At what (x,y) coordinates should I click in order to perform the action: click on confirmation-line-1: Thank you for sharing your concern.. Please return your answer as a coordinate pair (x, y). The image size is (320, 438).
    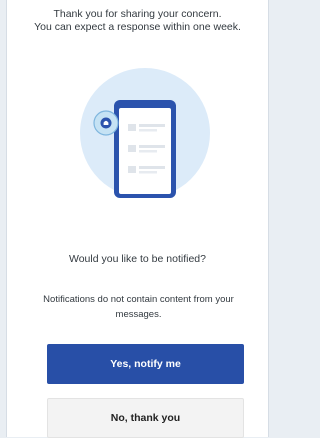
    Looking at the image, I should click on (137, 14).